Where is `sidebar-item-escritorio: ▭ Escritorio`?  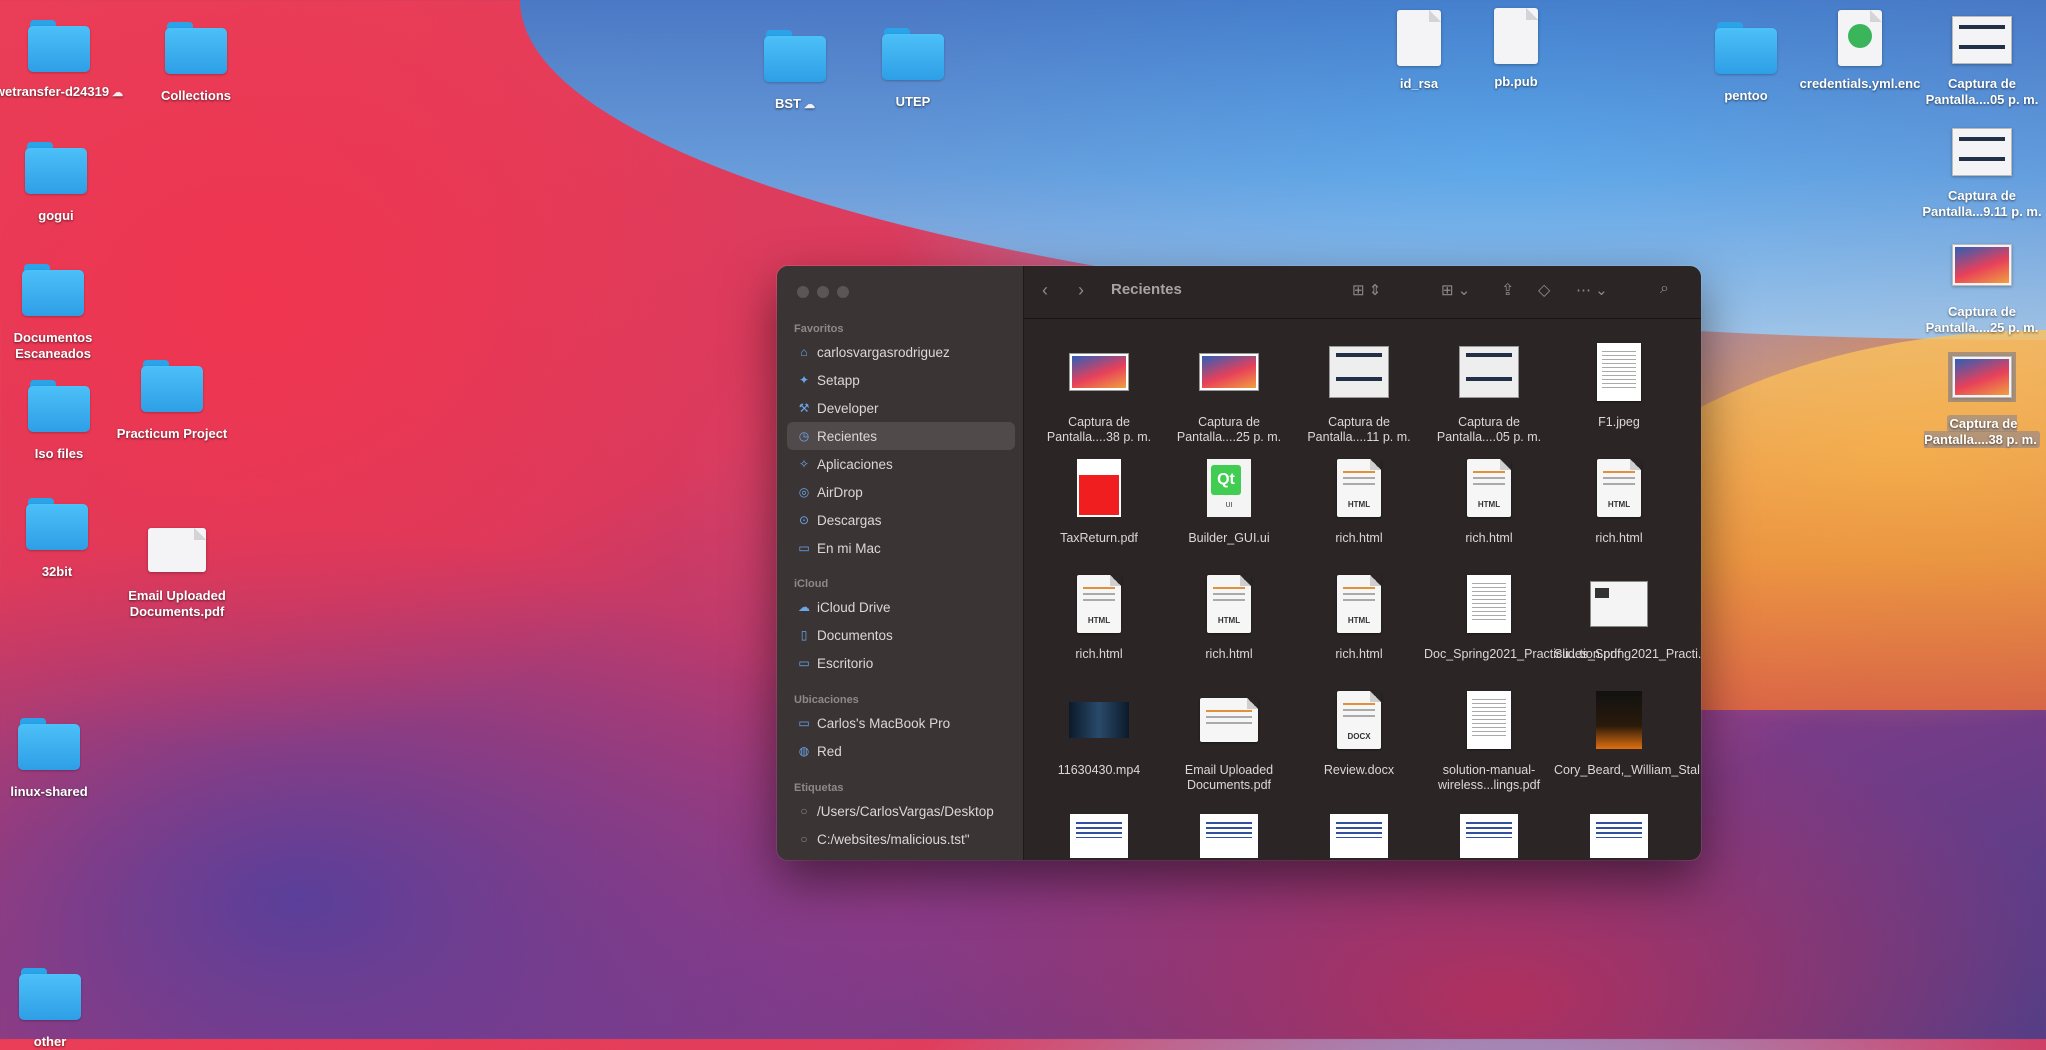 sidebar-item-escritorio: ▭ Escritorio is located at coordinates (901, 663).